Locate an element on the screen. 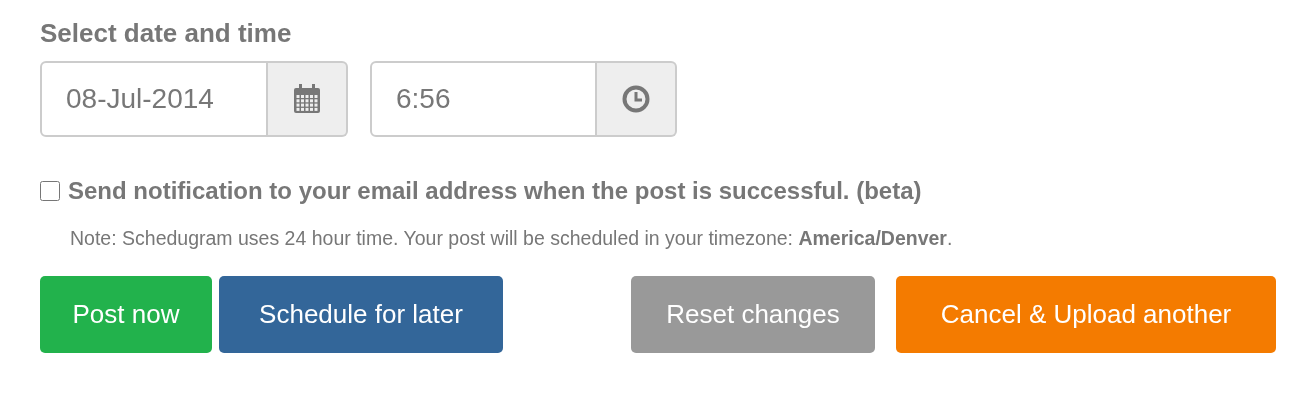  clock-button is located at coordinates (637, 99).